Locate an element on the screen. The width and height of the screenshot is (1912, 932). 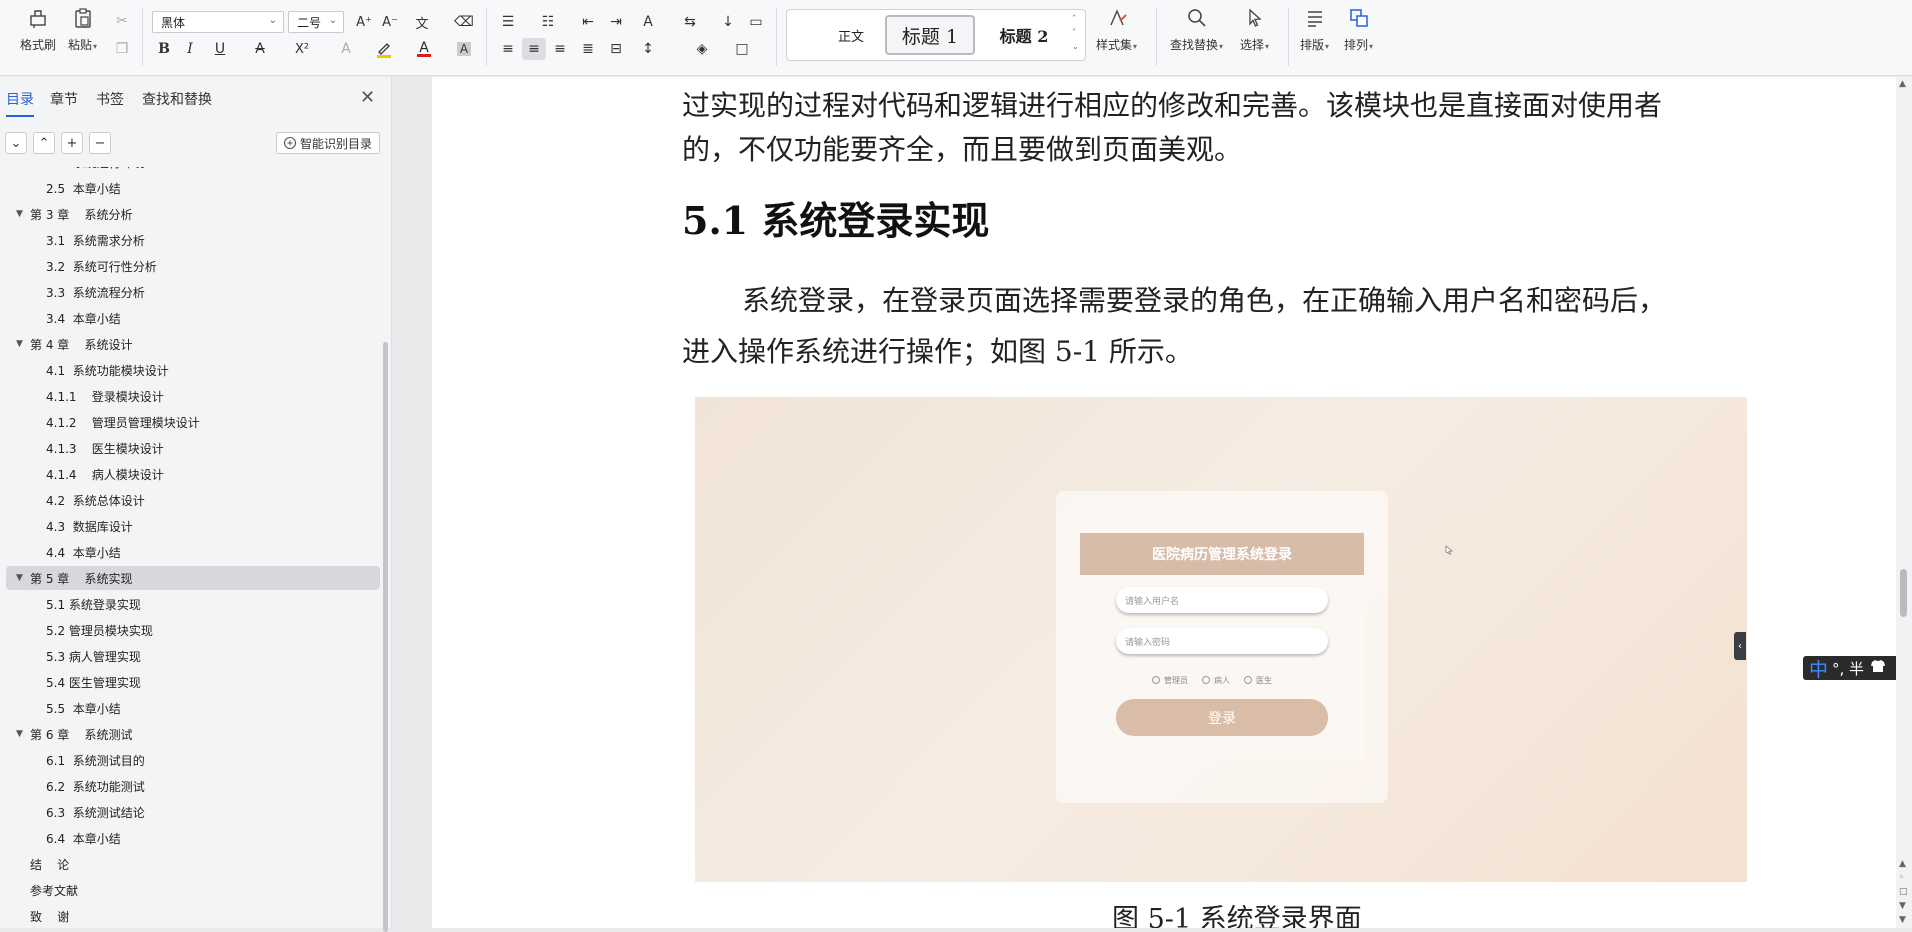
numbered-list-icon: ☷ is located at coordinates (548, 22).